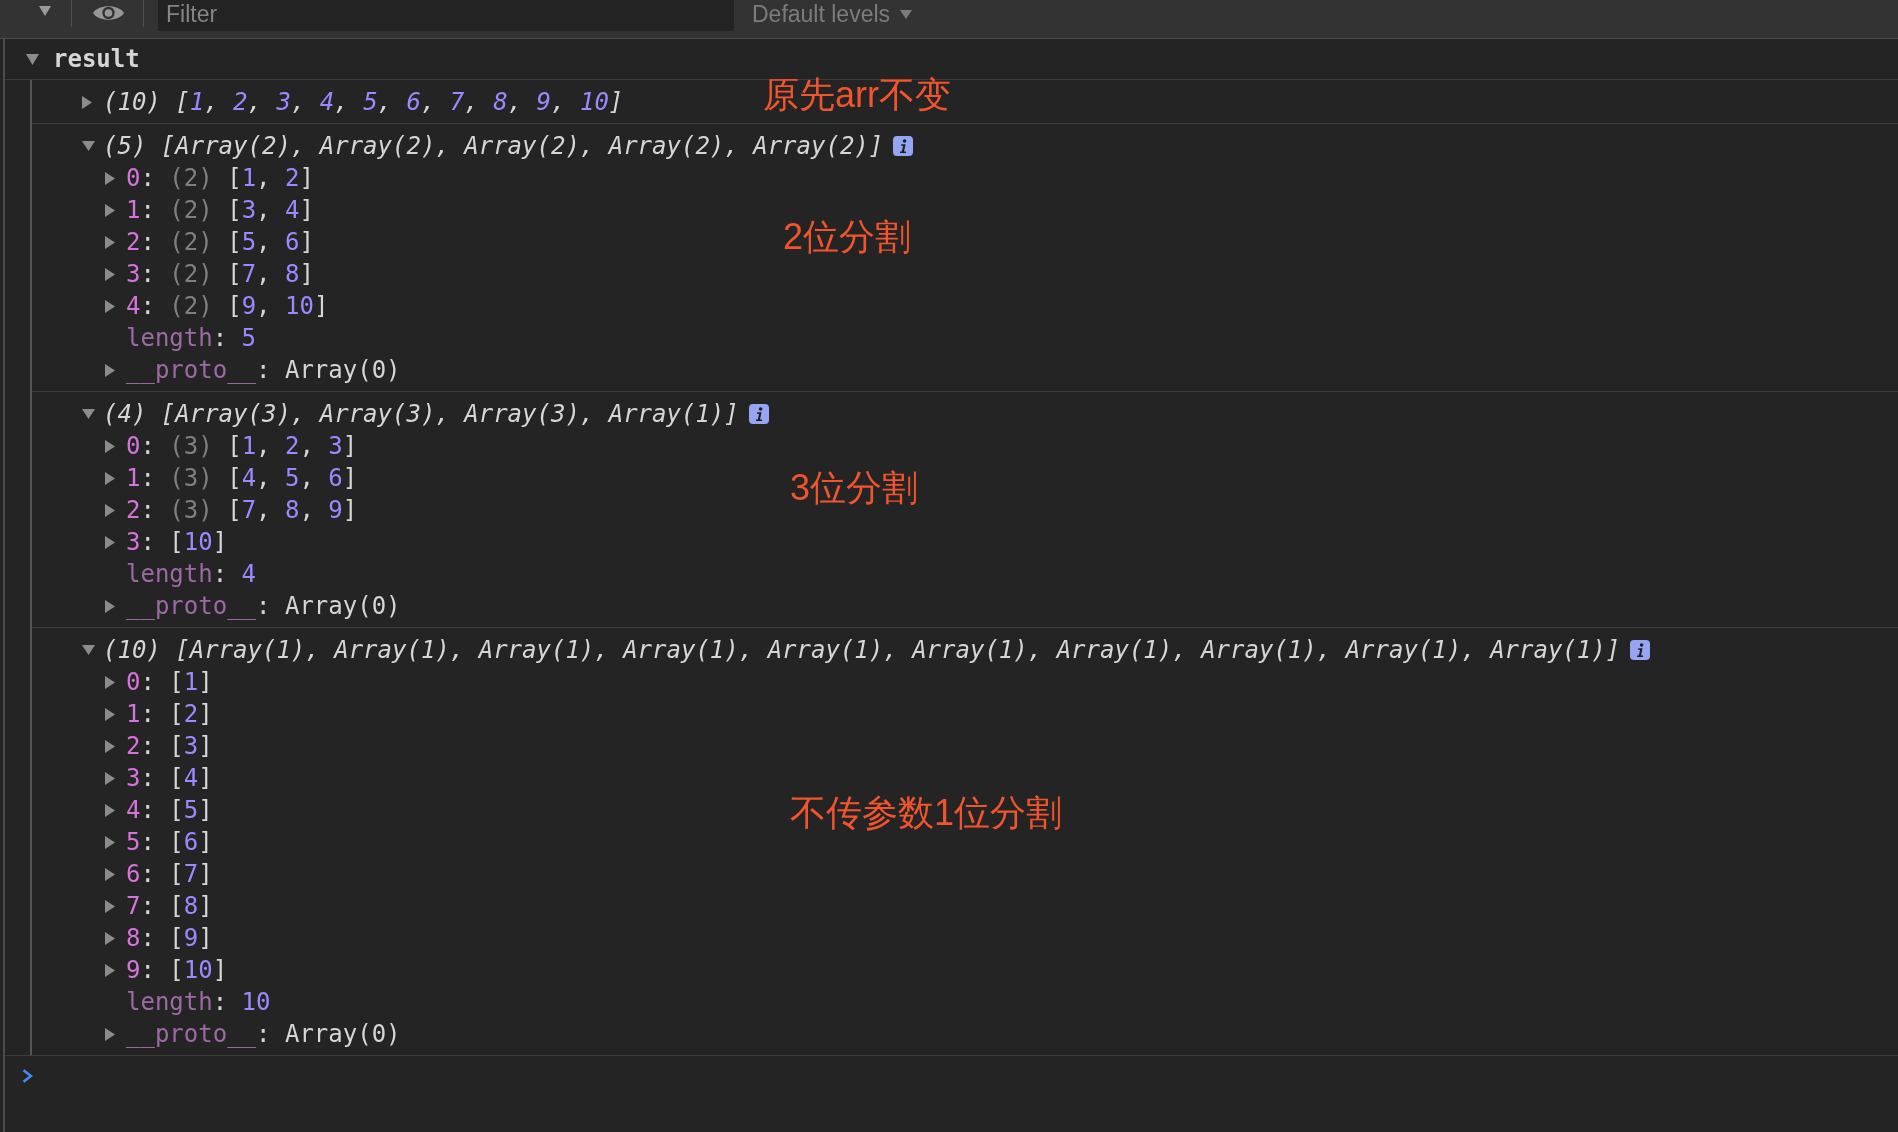  I want to click on array-summary: (10) [Array(1), Array(1), Array(1), Array(1), Array(1), Array(1), Array(1), Array(1), Array(1), Array(1)], so click(862, 650).